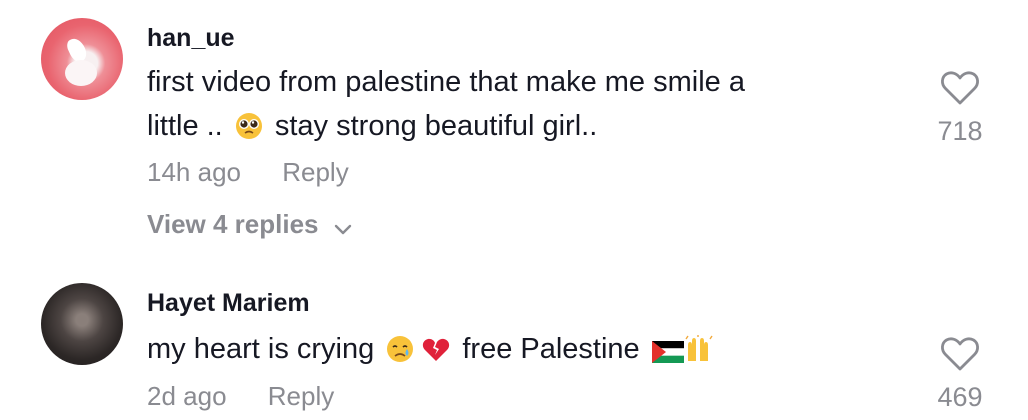  What do you see at coordinates (185, 126) in the screenshot?
I see `comment-text-line: little ..` at bounding box center [185, 126].